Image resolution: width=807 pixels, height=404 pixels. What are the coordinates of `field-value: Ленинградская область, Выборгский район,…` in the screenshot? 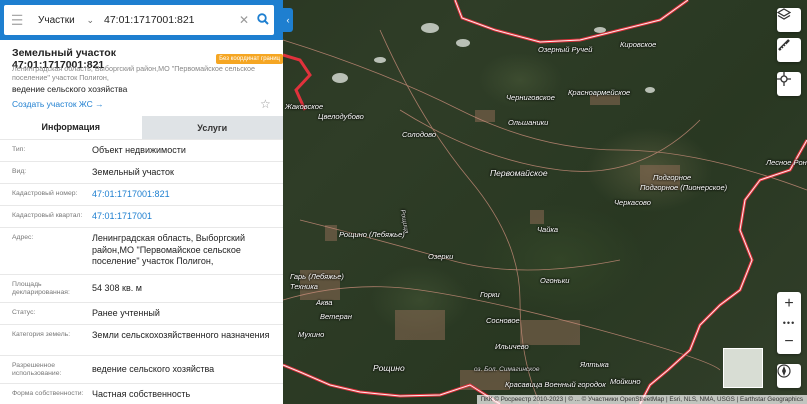 It's located at (168, 249).